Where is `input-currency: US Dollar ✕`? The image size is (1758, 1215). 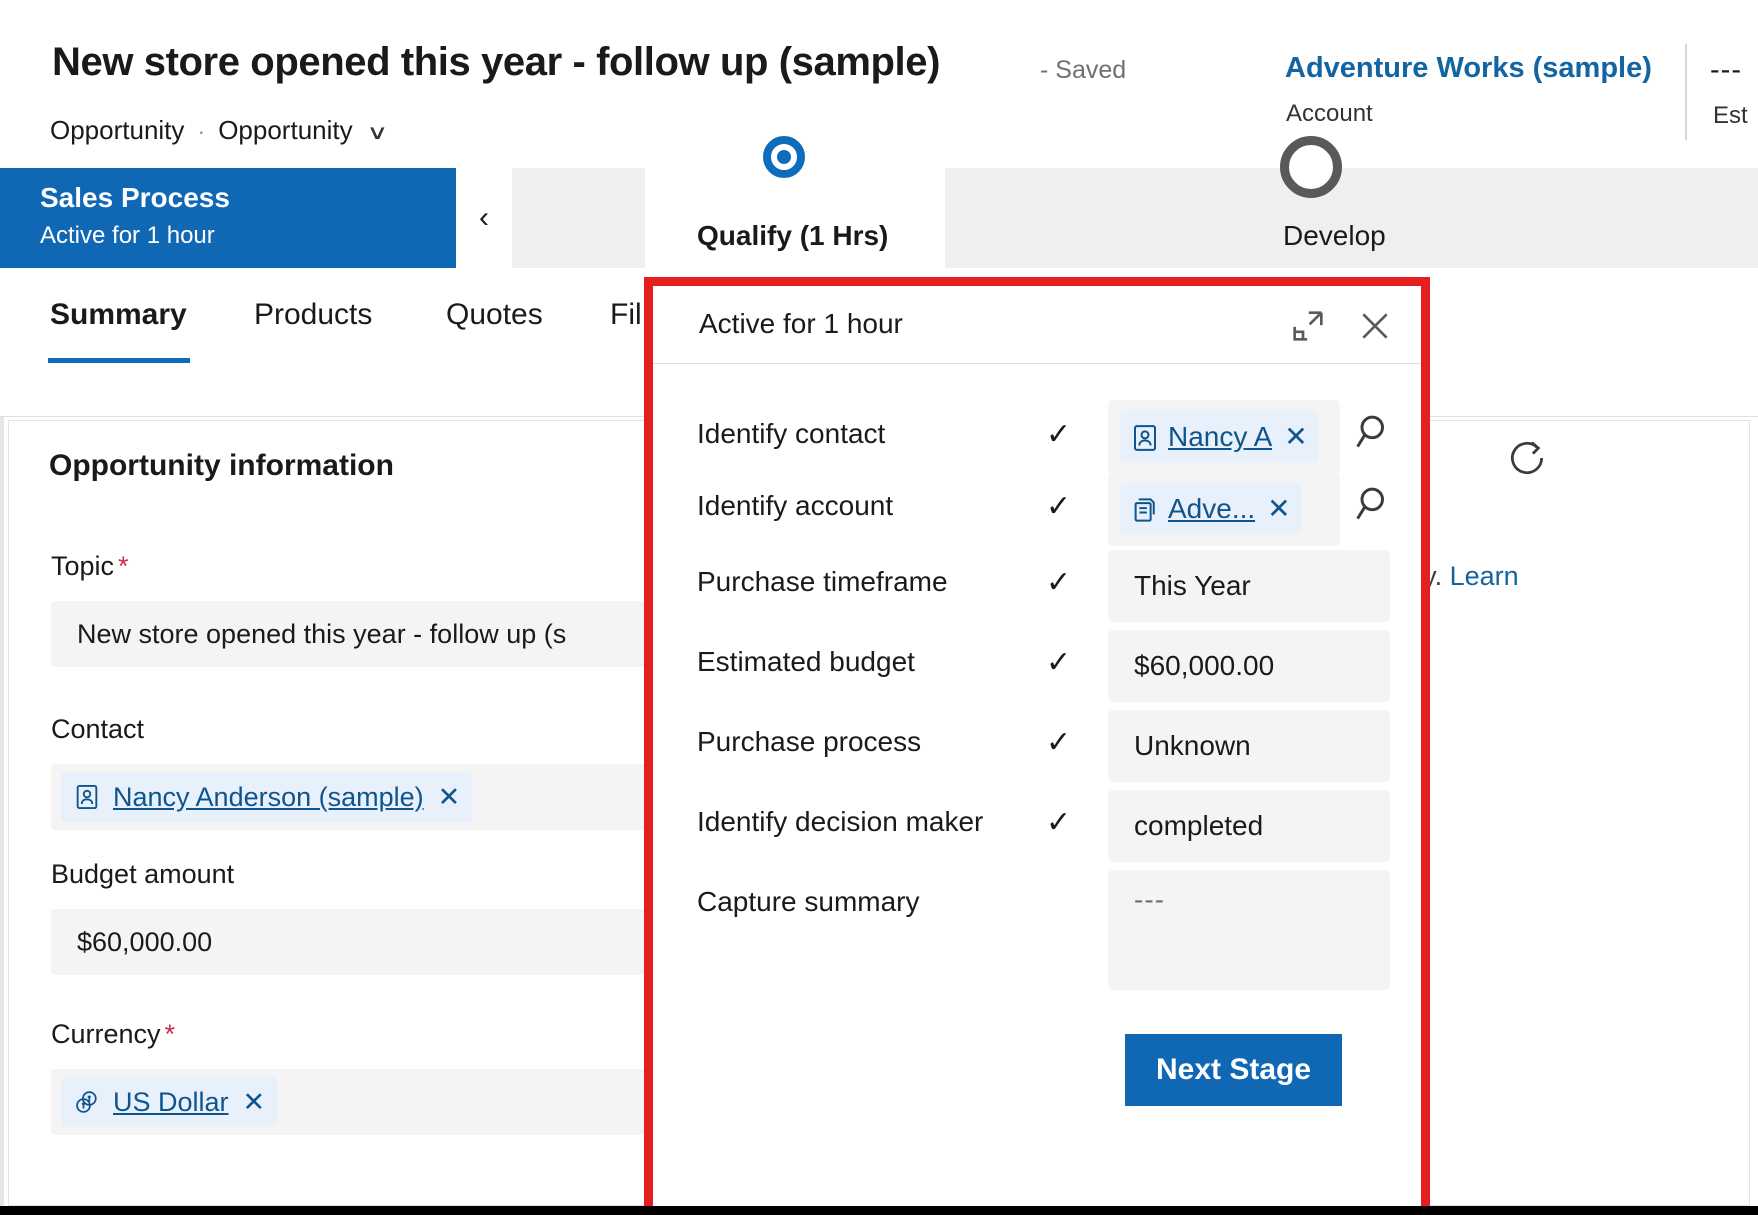
input-currency: US Dollar ✕ is located at coordinates (351, 1102).